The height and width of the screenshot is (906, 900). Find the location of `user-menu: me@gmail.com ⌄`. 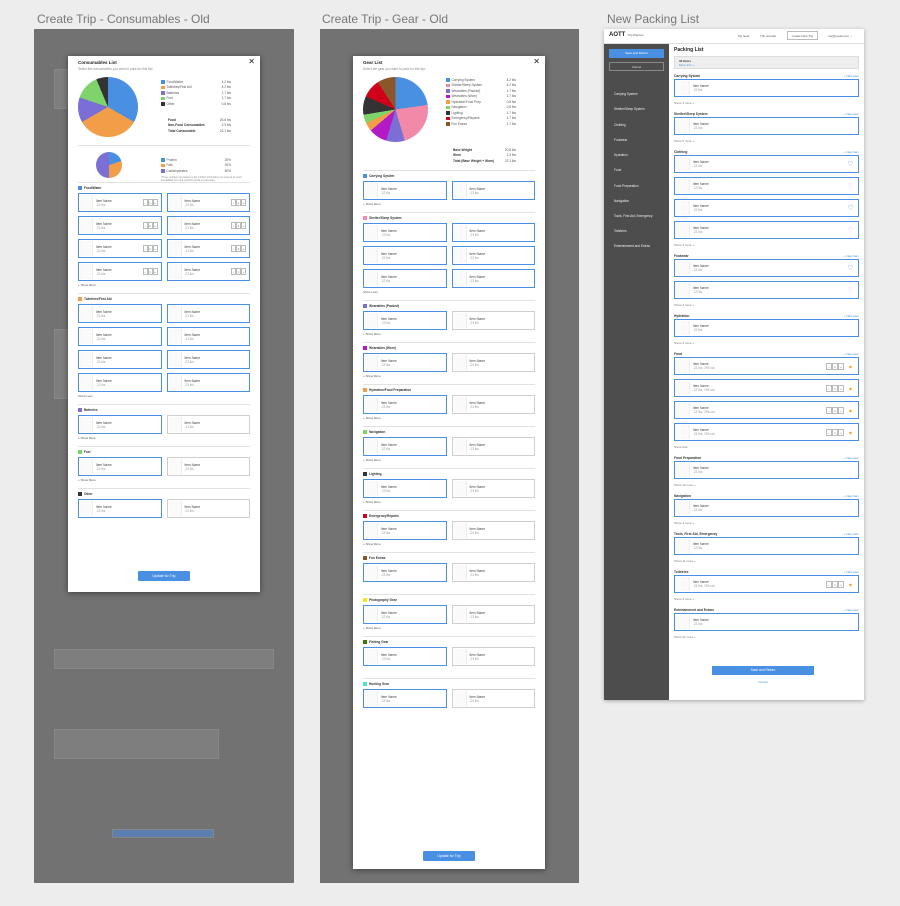

user-menu: me@gmail.com ⌄ is located at coordinates (840, 36).